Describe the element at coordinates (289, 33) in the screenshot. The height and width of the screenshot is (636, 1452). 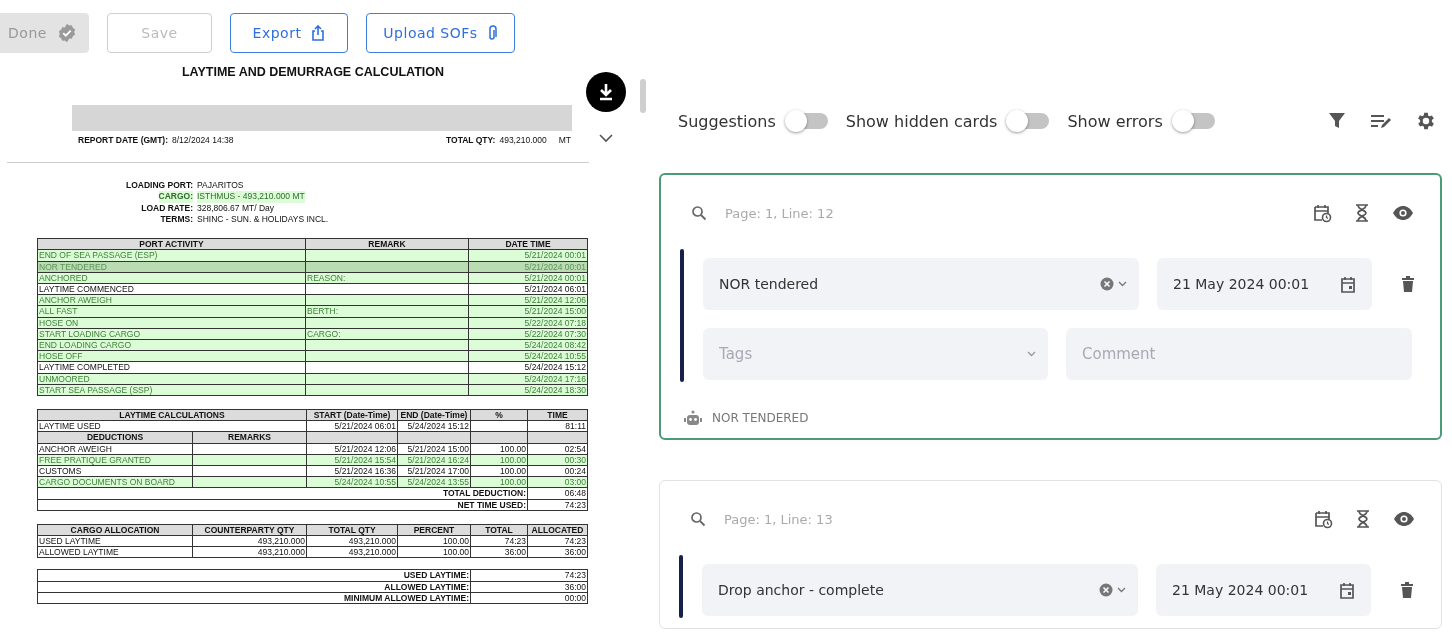
I see `toolbar-button: Export` at that location.